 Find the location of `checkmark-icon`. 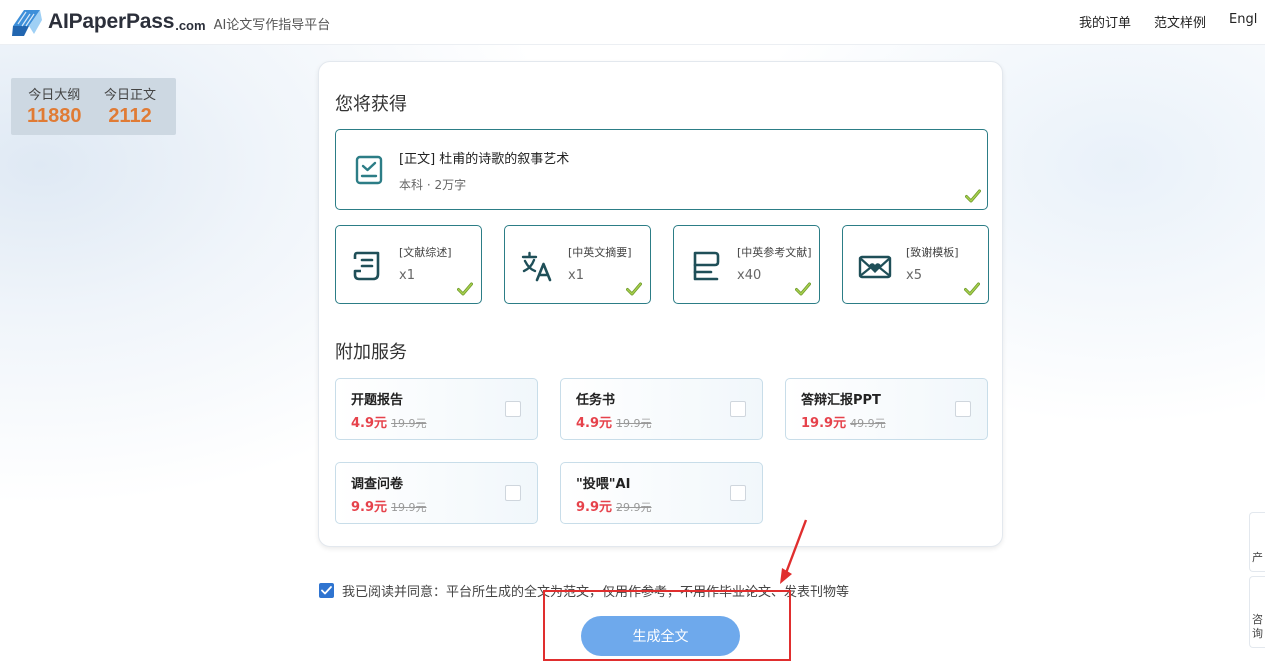

checkmark-icon is located at coordinates (326, 590).